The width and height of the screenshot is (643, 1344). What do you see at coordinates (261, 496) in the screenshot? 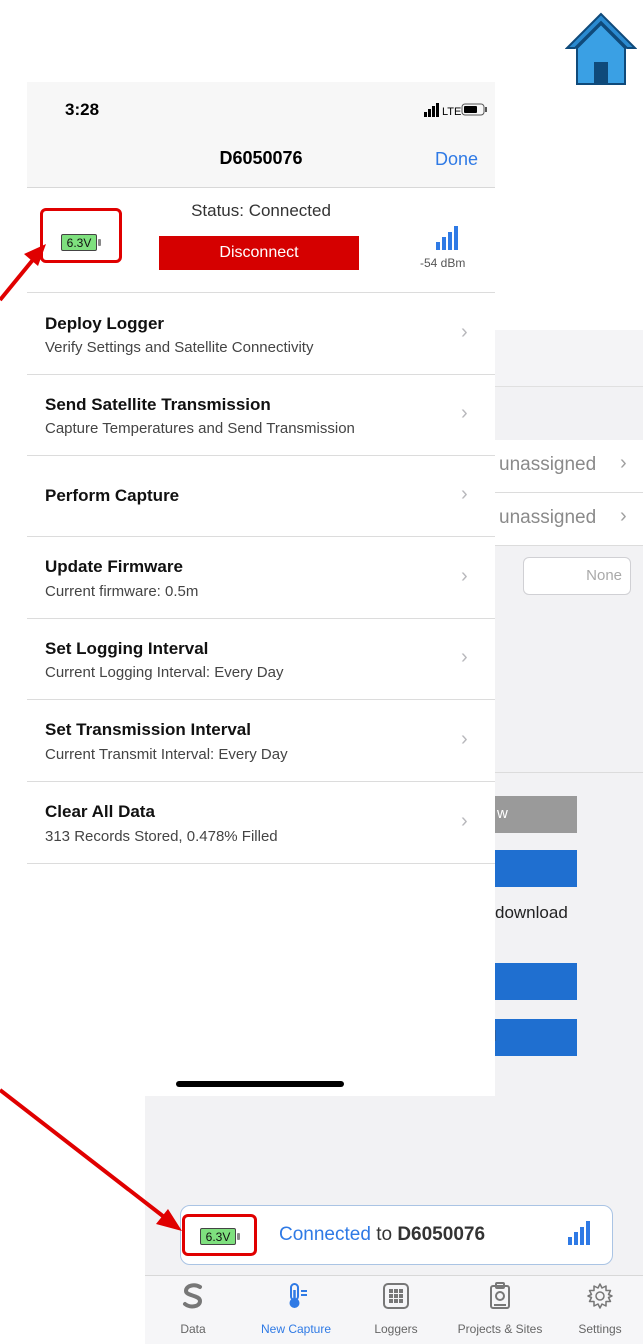
I see `menu-item-perform-capture: Perform Capture ›` at bounding box center [261, 496].